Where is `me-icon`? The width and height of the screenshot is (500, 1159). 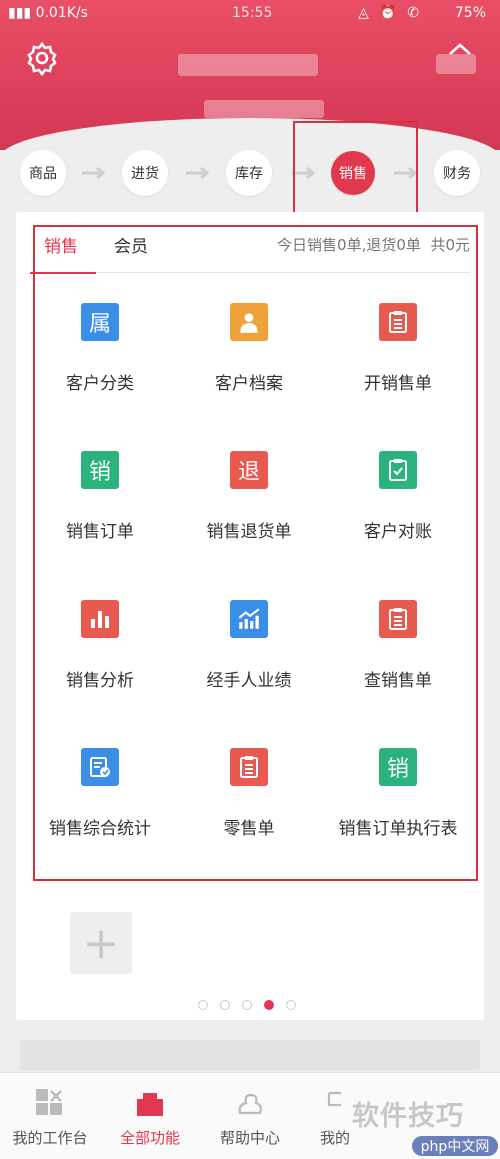
me-icon is located at coordinates (334, 1099).